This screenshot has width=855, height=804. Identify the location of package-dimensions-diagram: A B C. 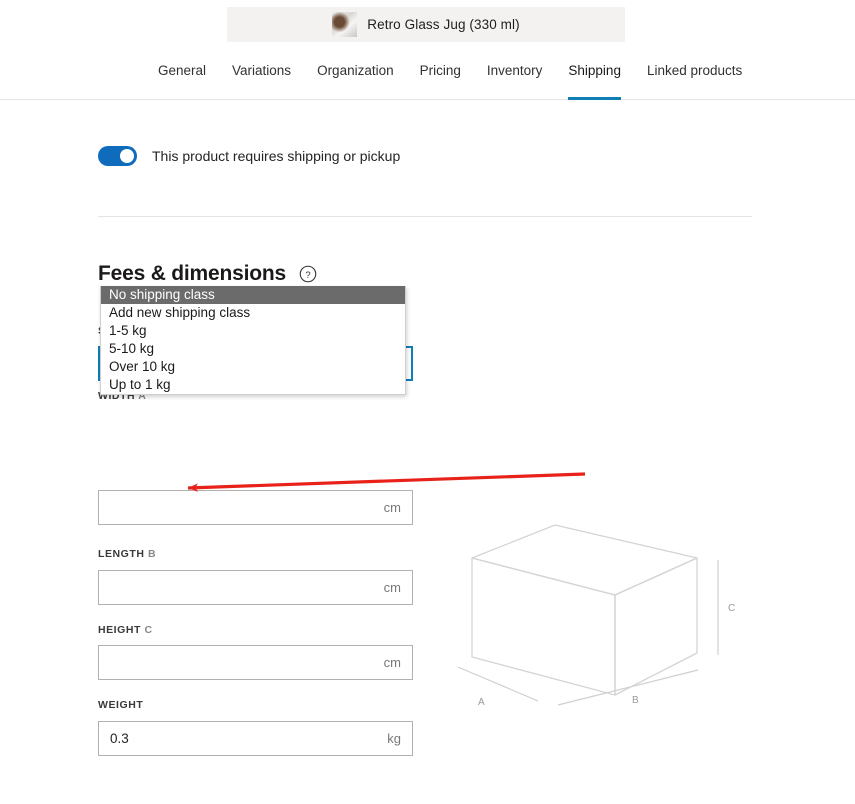
(600, 627).